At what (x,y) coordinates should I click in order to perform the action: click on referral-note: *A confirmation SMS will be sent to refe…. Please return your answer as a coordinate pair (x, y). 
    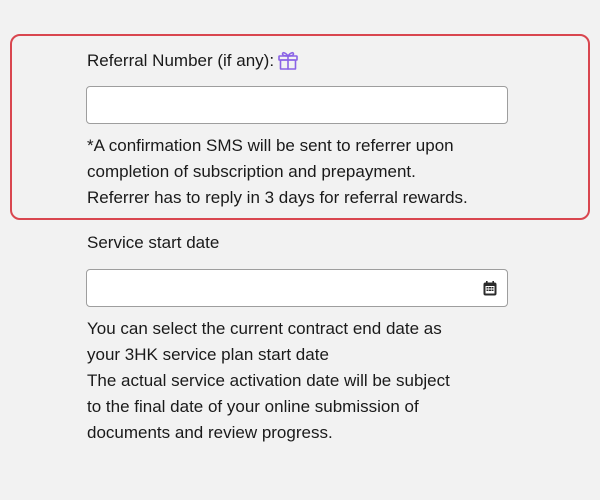
    Looking at the image, I should click on (277, 172).